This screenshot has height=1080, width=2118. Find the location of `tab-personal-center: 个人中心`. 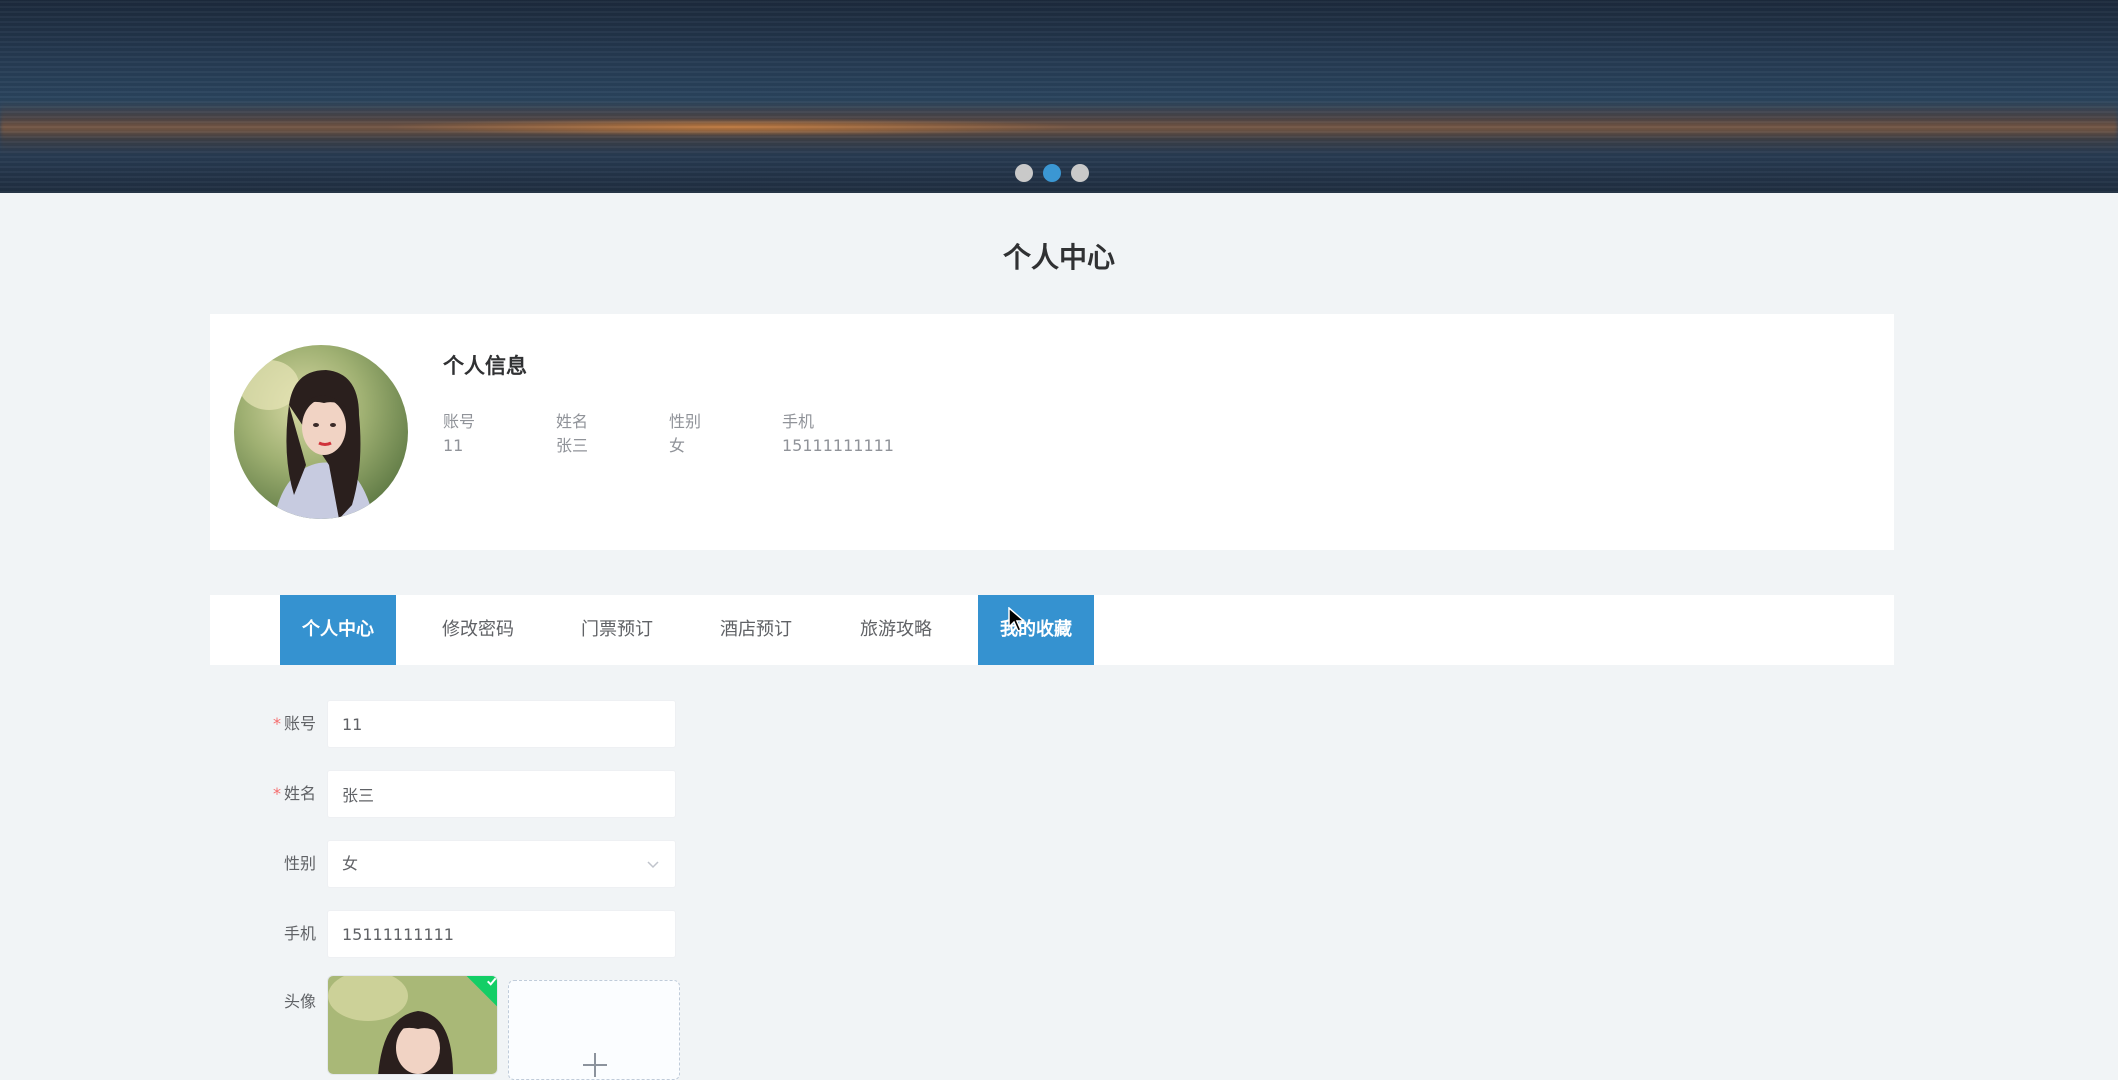

tab-personal-center: 个人中心 is located at coordinates (338, 630).